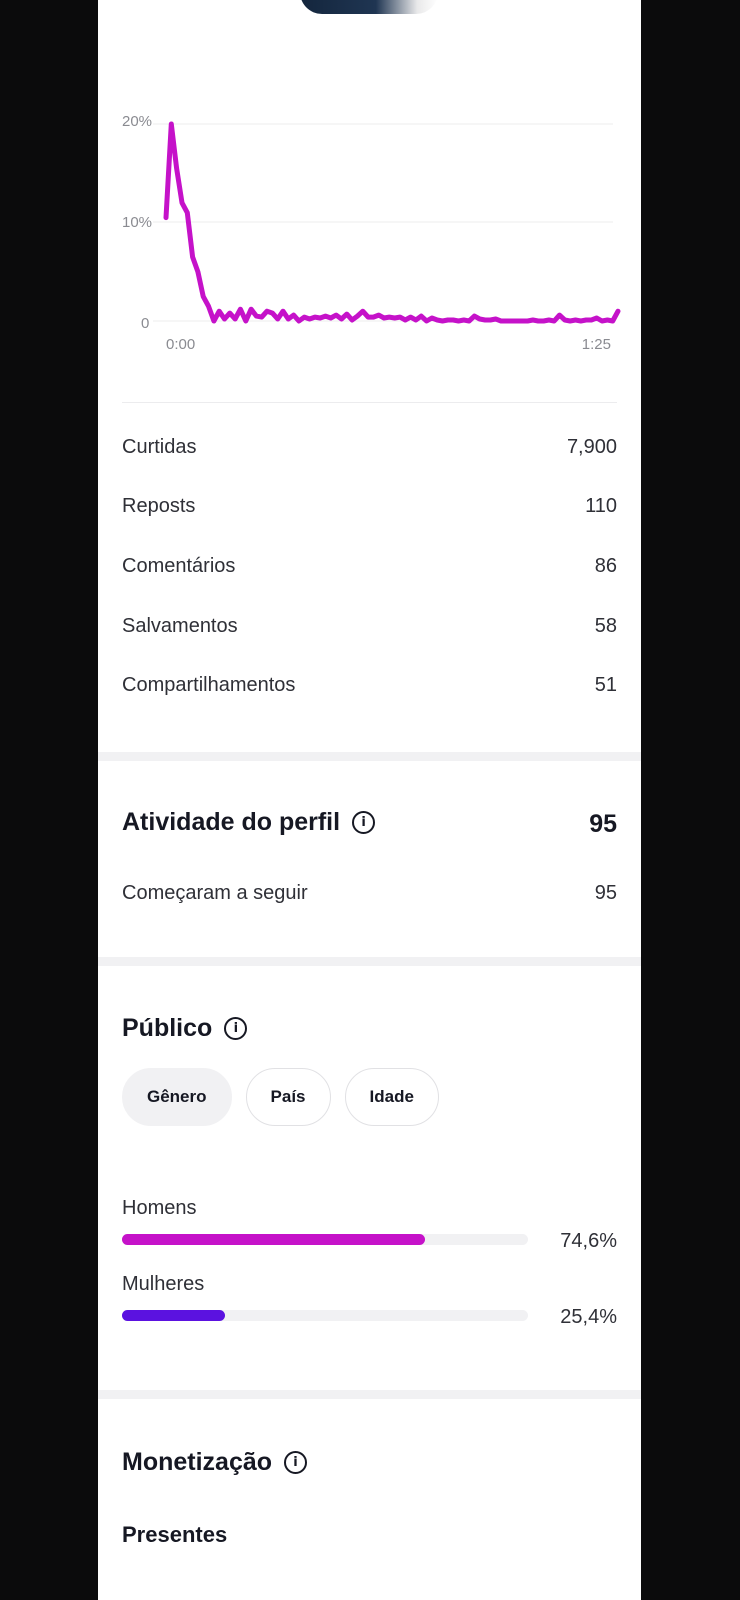 The height and width of the screenshot is (1600, 740). I want to click on metric-row-new-followers: Começaram a seguir 95, so click(369, 893).